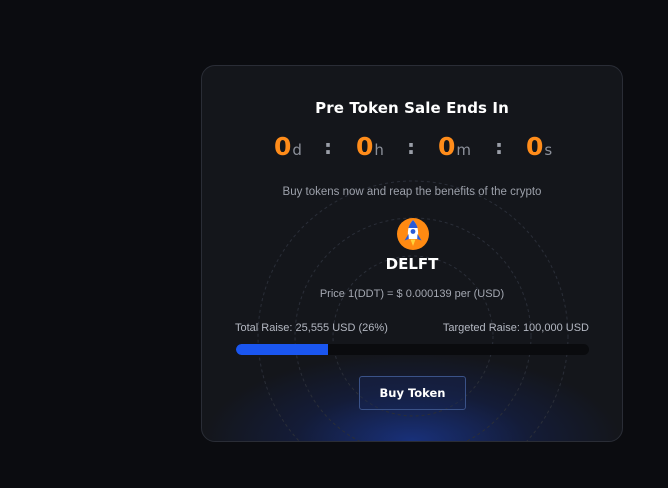  What do you see at coordinates (412, 108) in the screenshot?
I see `sale-title: Pre Token Sale Ends In` at bounding box center [412, 108].